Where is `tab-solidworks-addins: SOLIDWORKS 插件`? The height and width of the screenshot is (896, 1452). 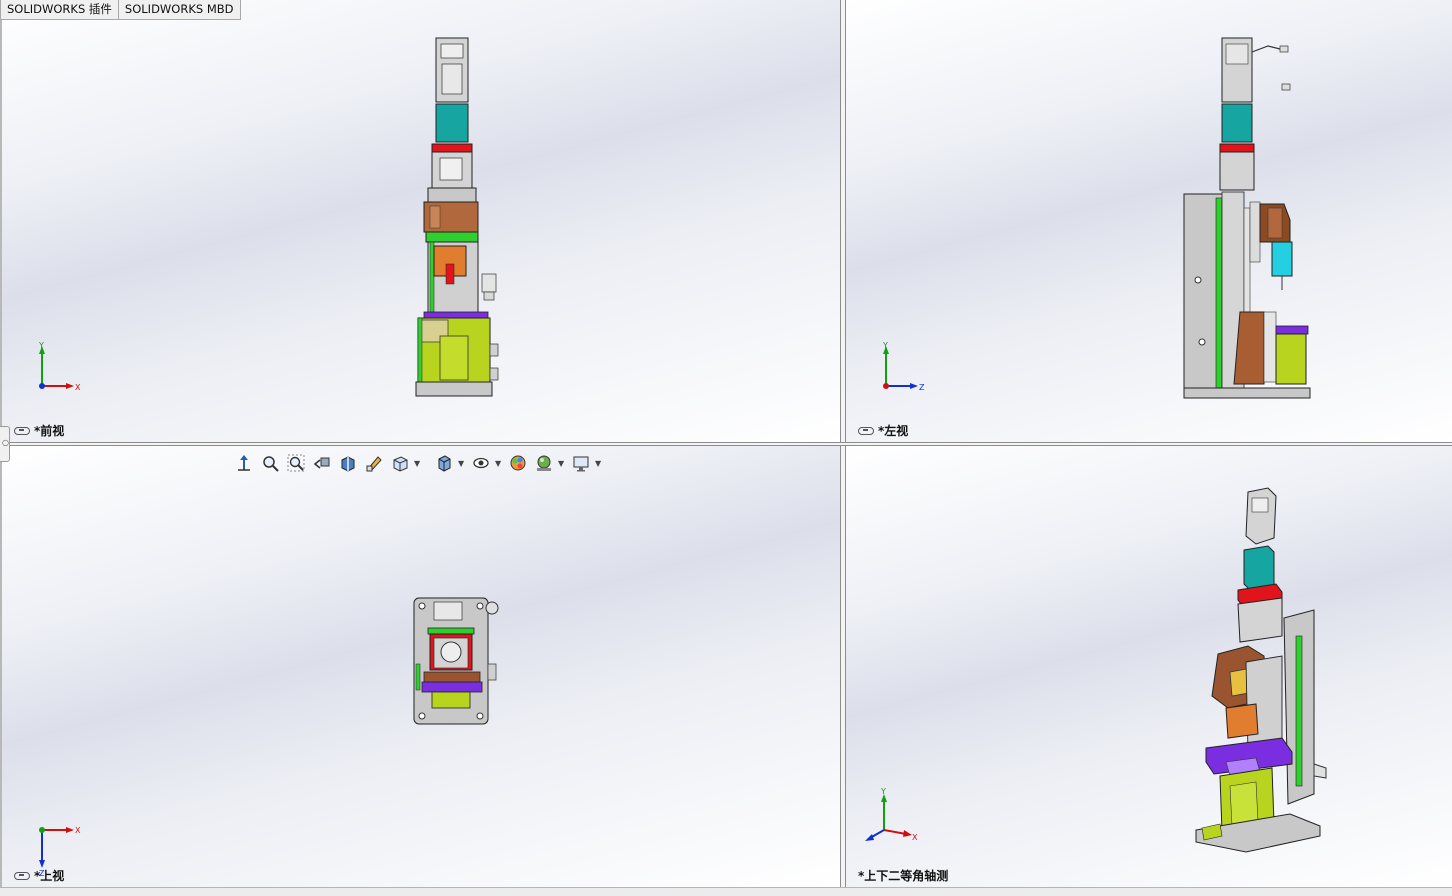 tab-solidworks-addins: SOLIDWORKS 插件 is located at coordinates (59, 10).